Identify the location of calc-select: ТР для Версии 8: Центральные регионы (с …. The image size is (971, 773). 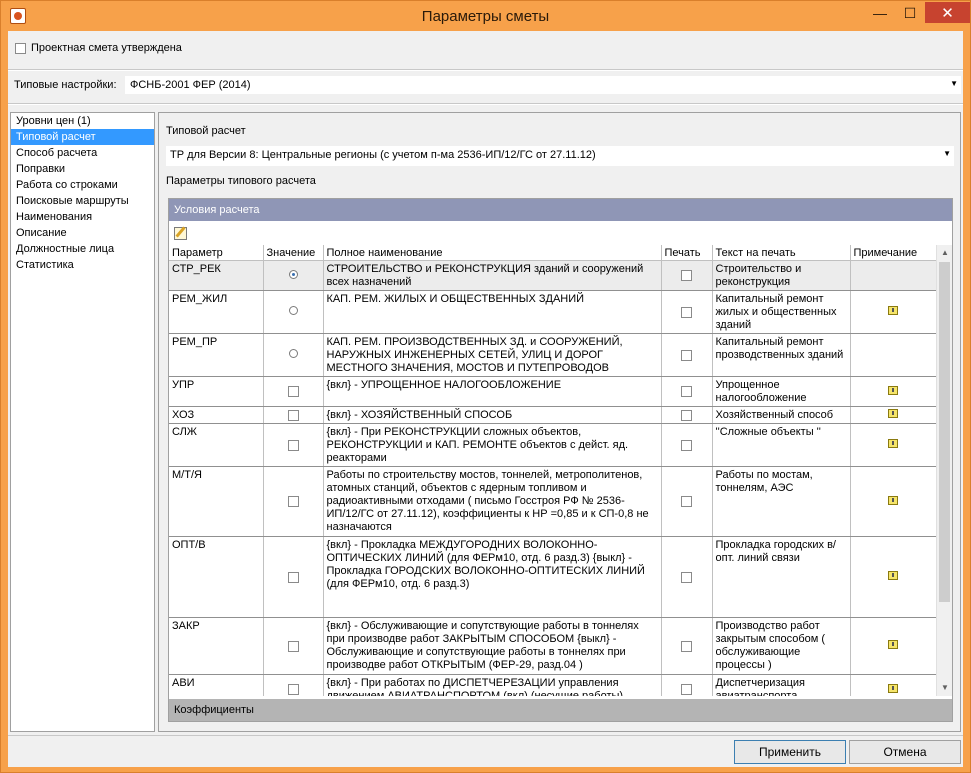
(560, 156).